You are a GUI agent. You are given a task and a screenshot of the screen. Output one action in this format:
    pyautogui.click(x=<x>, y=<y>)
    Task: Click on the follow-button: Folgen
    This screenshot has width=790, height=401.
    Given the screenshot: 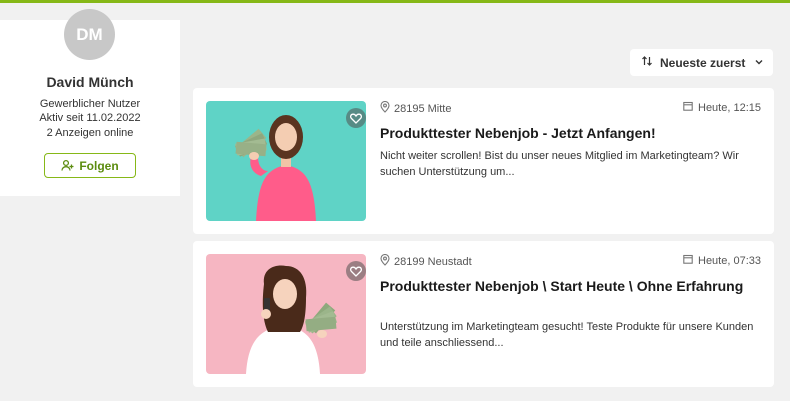 What is the action you would take?
    pyautogui.click(x=90, y=165)
    